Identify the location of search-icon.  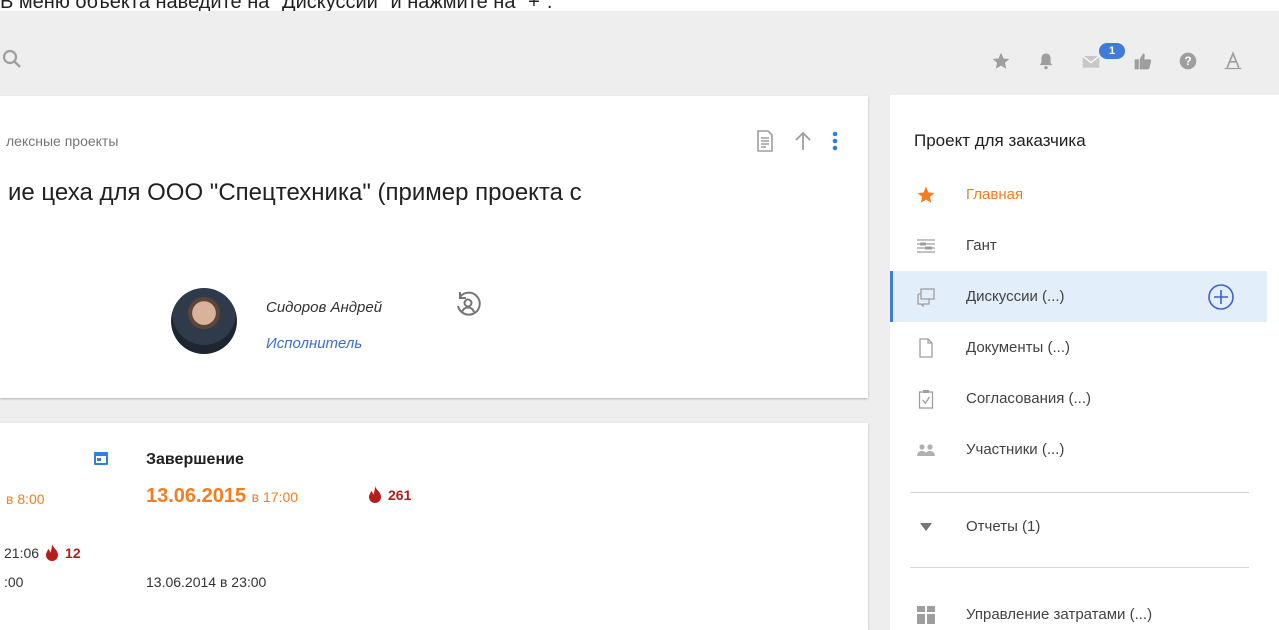
(12, 59).